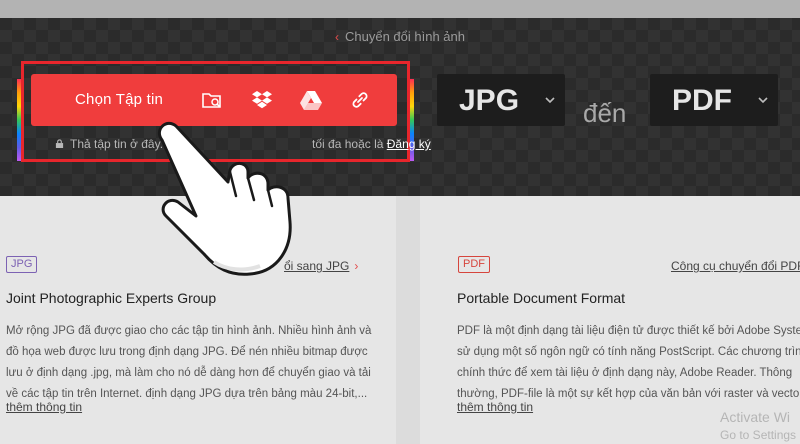 This screenshot has width=800, height=444. I want to click on watermark-line1: Activate Wi, so click(755, 417).